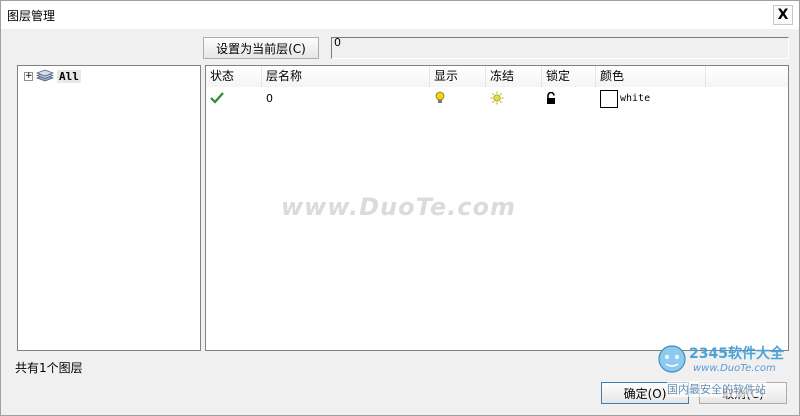 The width and height of the screenshot is (800, 416). I want to click on column-header-layer-name: 层名称, so click(346, 76).